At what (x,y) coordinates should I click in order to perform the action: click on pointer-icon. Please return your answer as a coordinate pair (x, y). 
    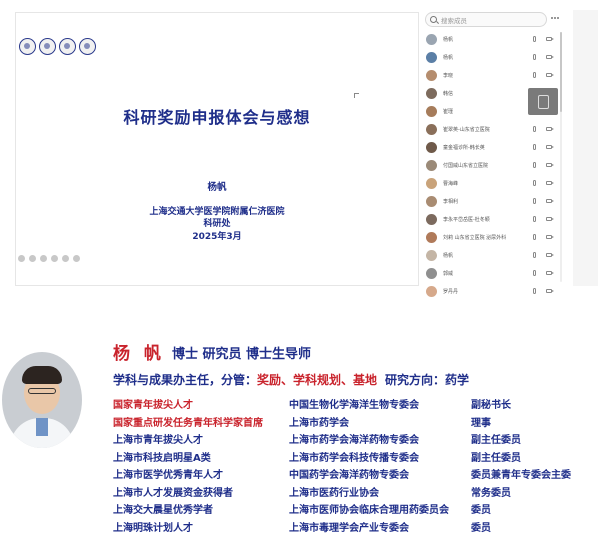
    Looking at the image, I should click on (54, 258).